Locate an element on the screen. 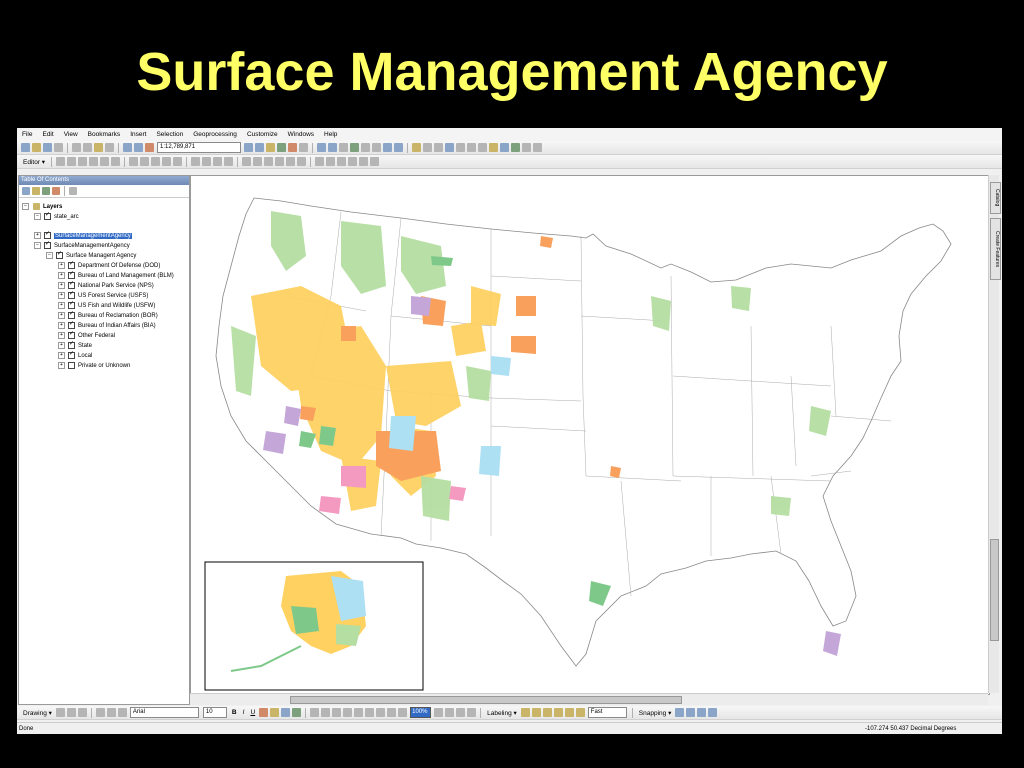  fill-color-icon is located at coordinates (275, 712).